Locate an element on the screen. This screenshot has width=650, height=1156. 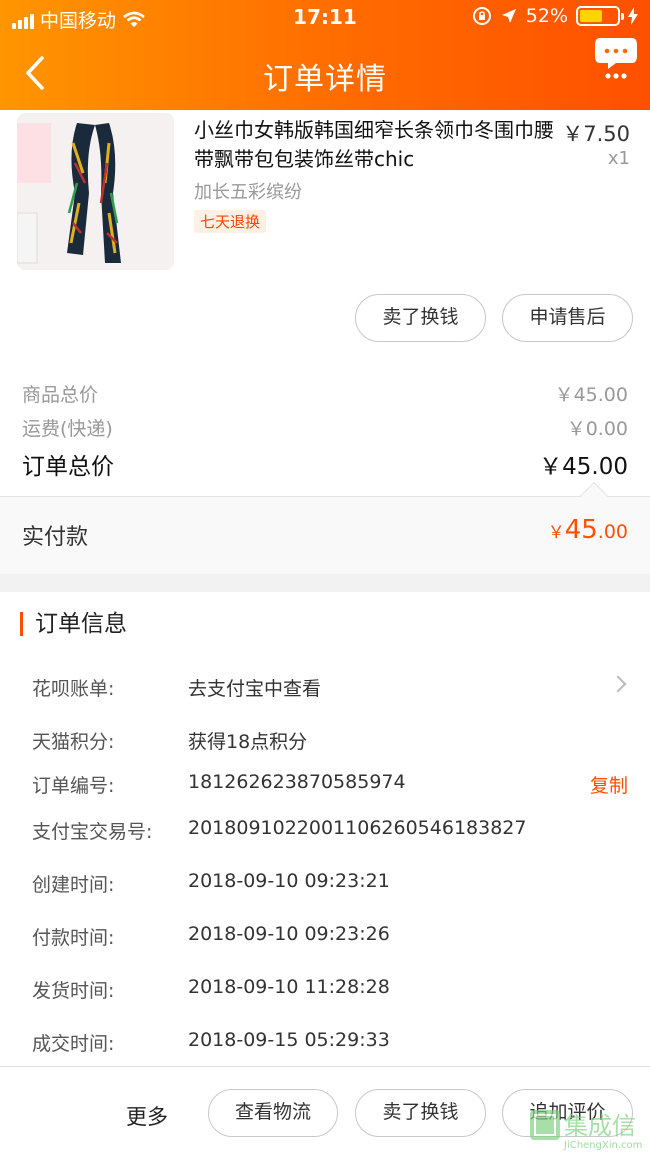
chevron-right-icon is located at coordinates (618, 684).